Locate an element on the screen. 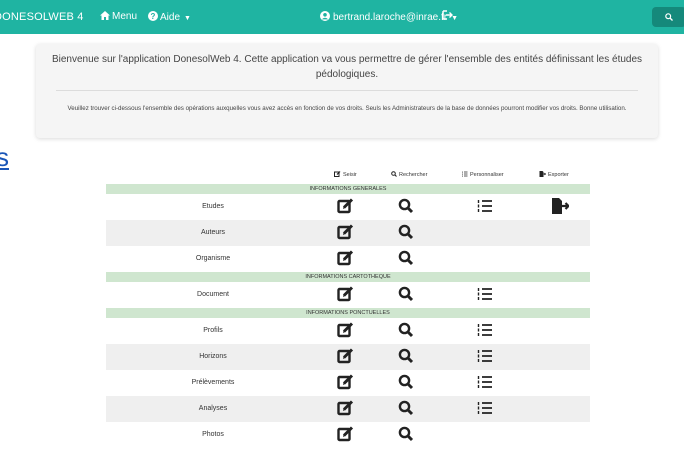  user-email: bertrand.laroche@inrae.fr is located at coordinates (390, 17).